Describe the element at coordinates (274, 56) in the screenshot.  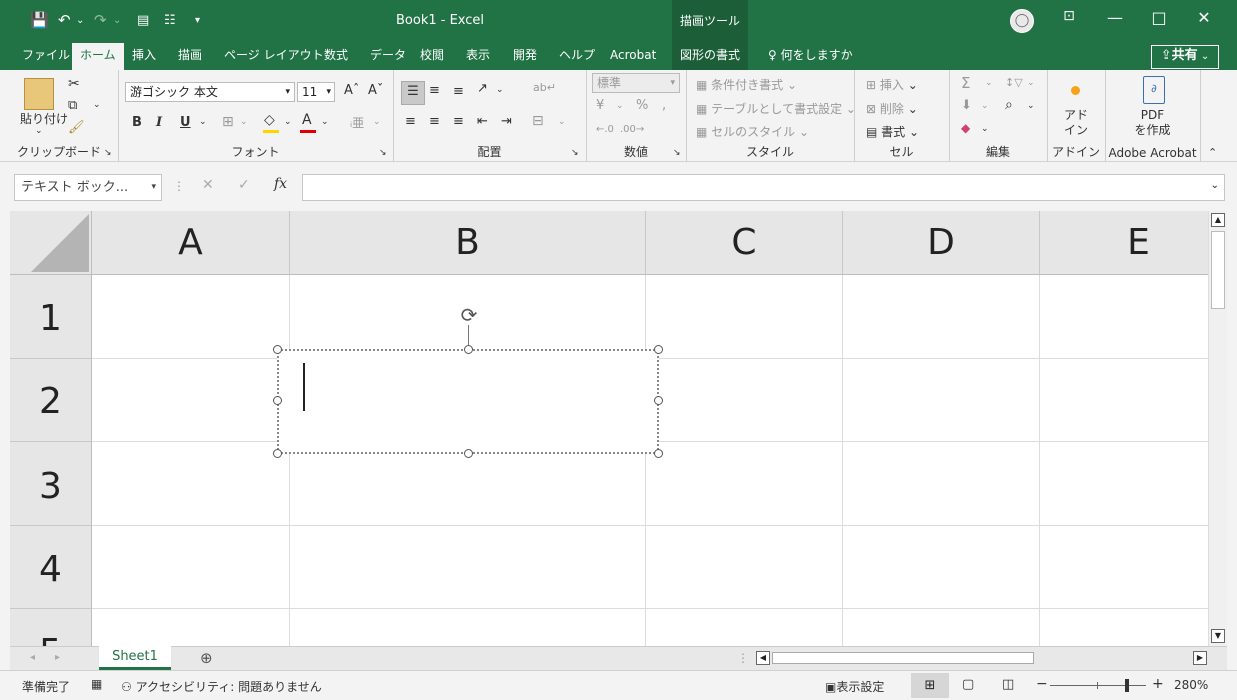
I see `tab-page-layout: ページ レイアウト` at that location.